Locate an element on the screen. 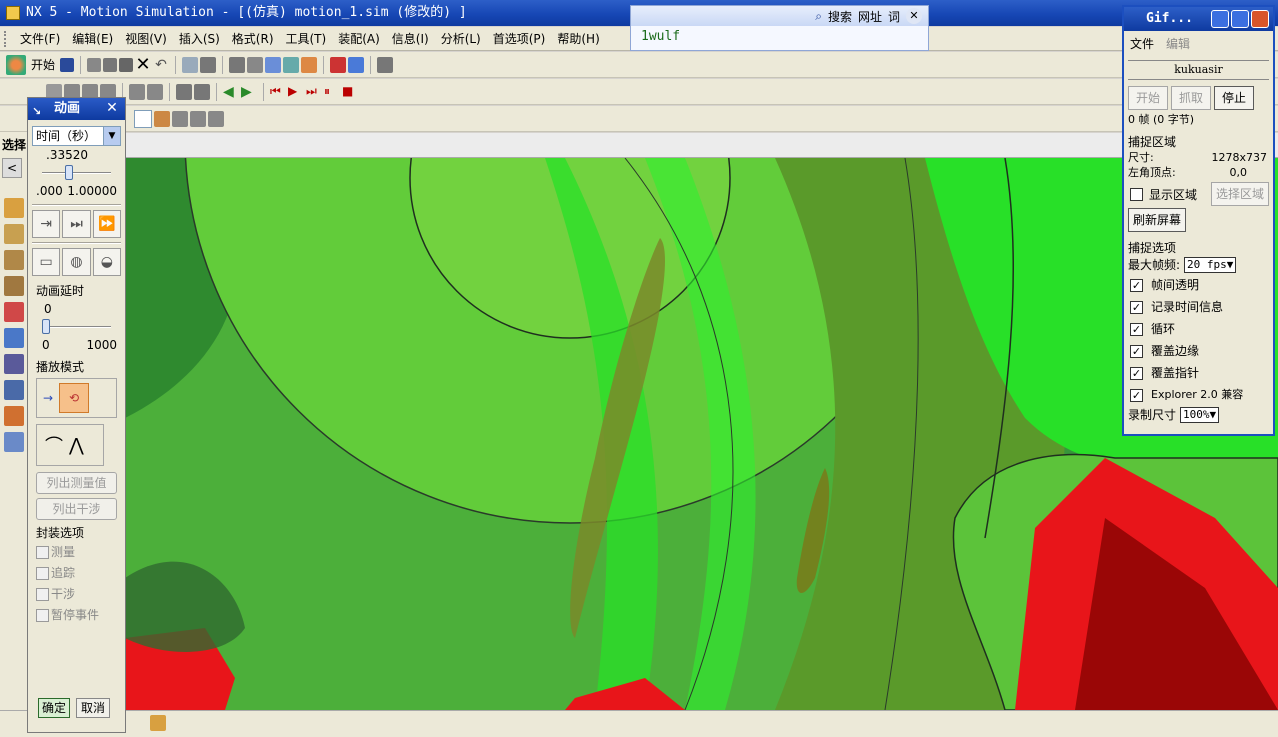  show-area-checkbox is located at coordinates (1136, 194).